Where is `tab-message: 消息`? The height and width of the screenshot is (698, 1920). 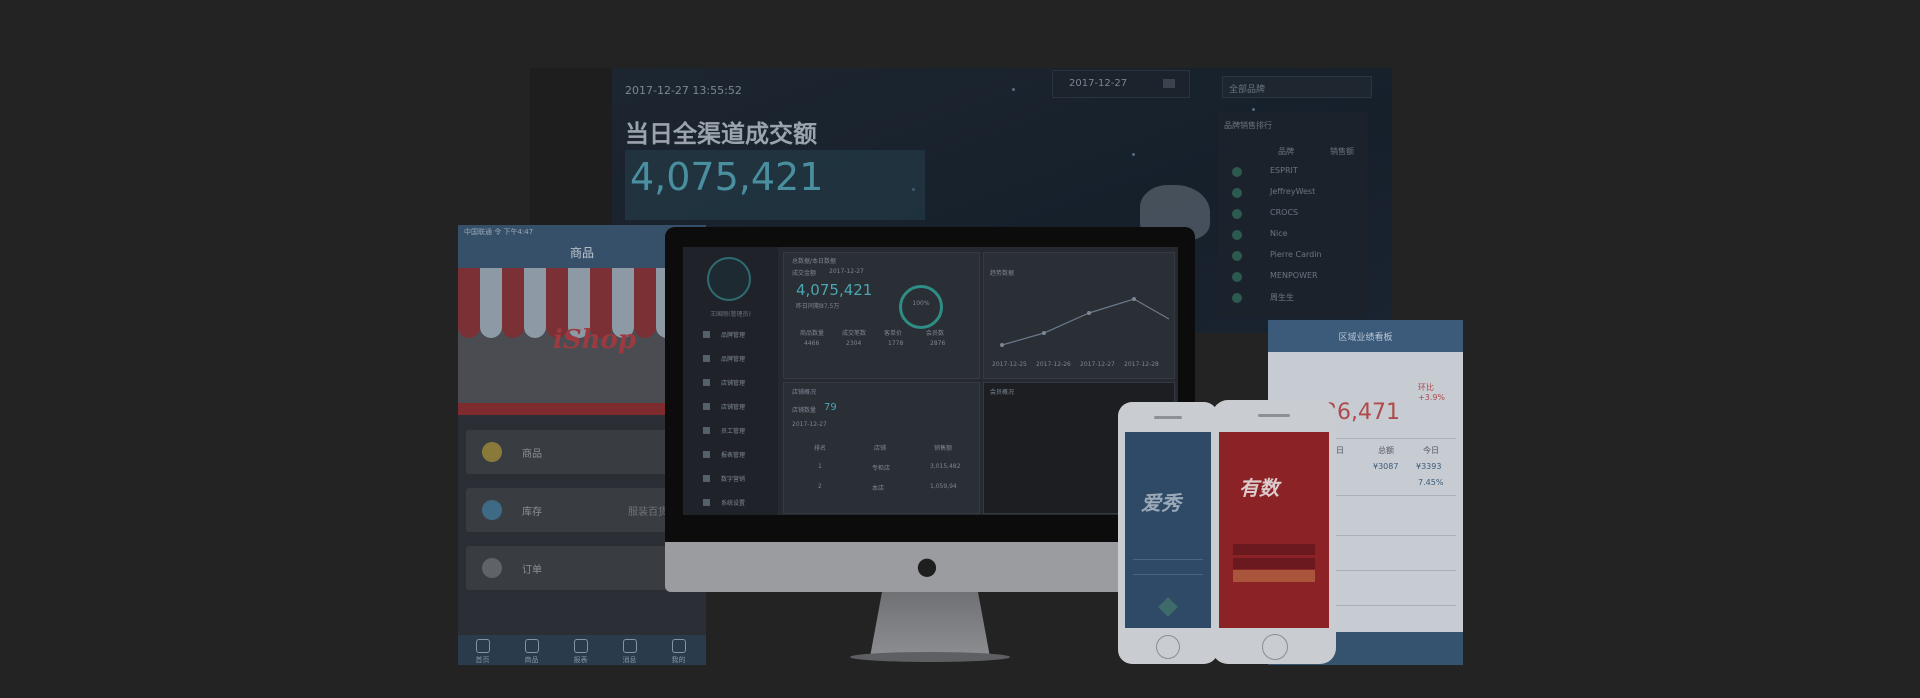 tab-message: 消息 is located at coordinates (629, 650).